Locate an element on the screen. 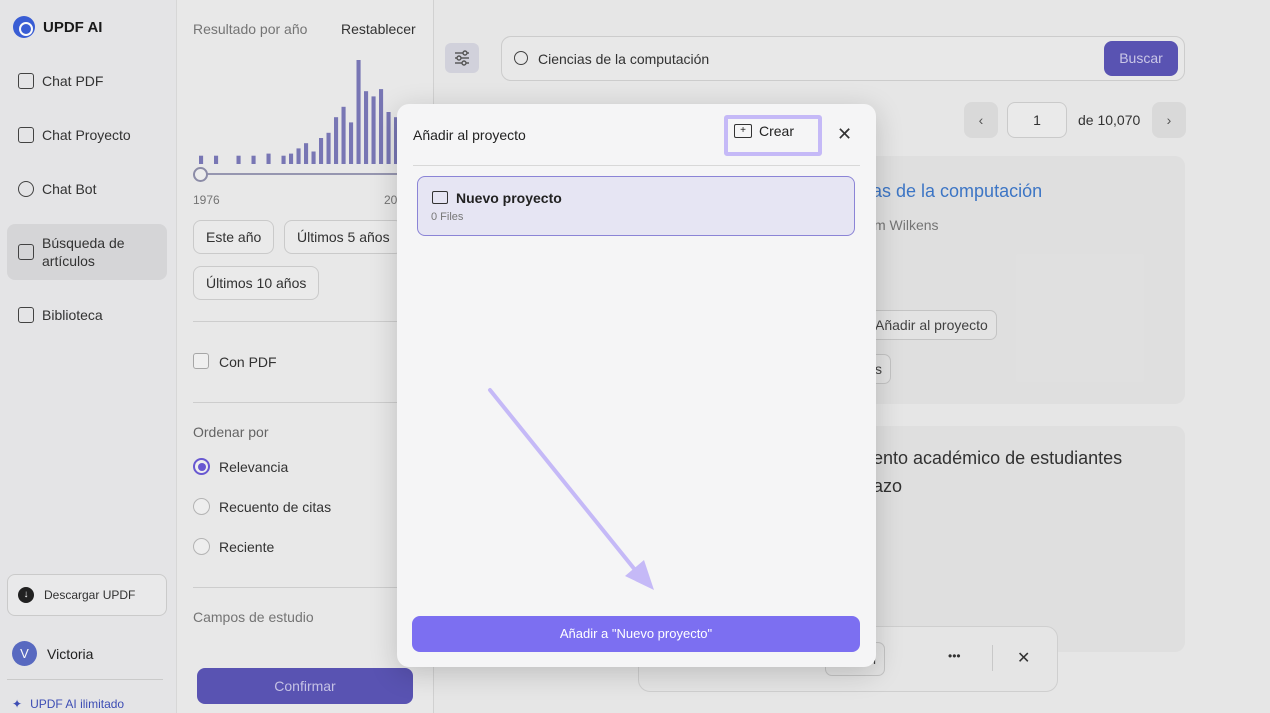 The height and width of the screenshot is (713, 1270). project-list-item: Nuevo proyecto 0 Files is located at coordinates (636, 206).